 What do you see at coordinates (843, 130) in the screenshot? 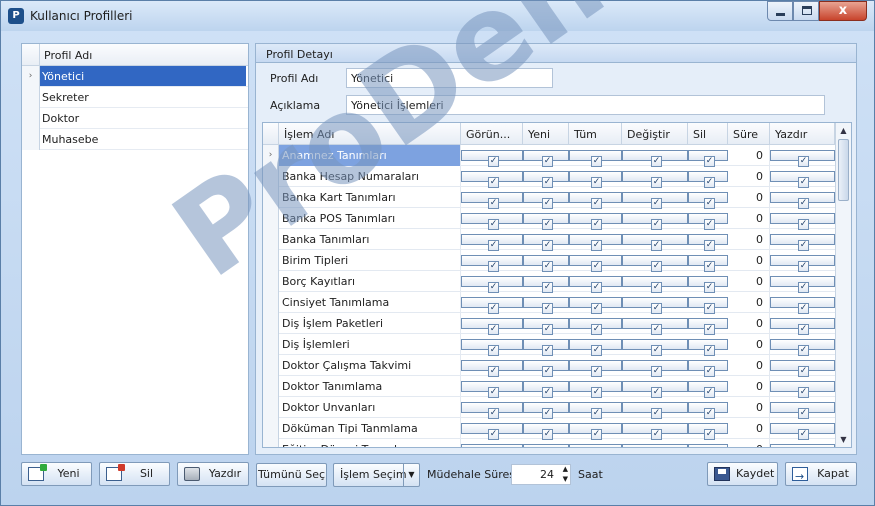
I see `scroll-up-icon: ▲` at bounding box center [843, 130].